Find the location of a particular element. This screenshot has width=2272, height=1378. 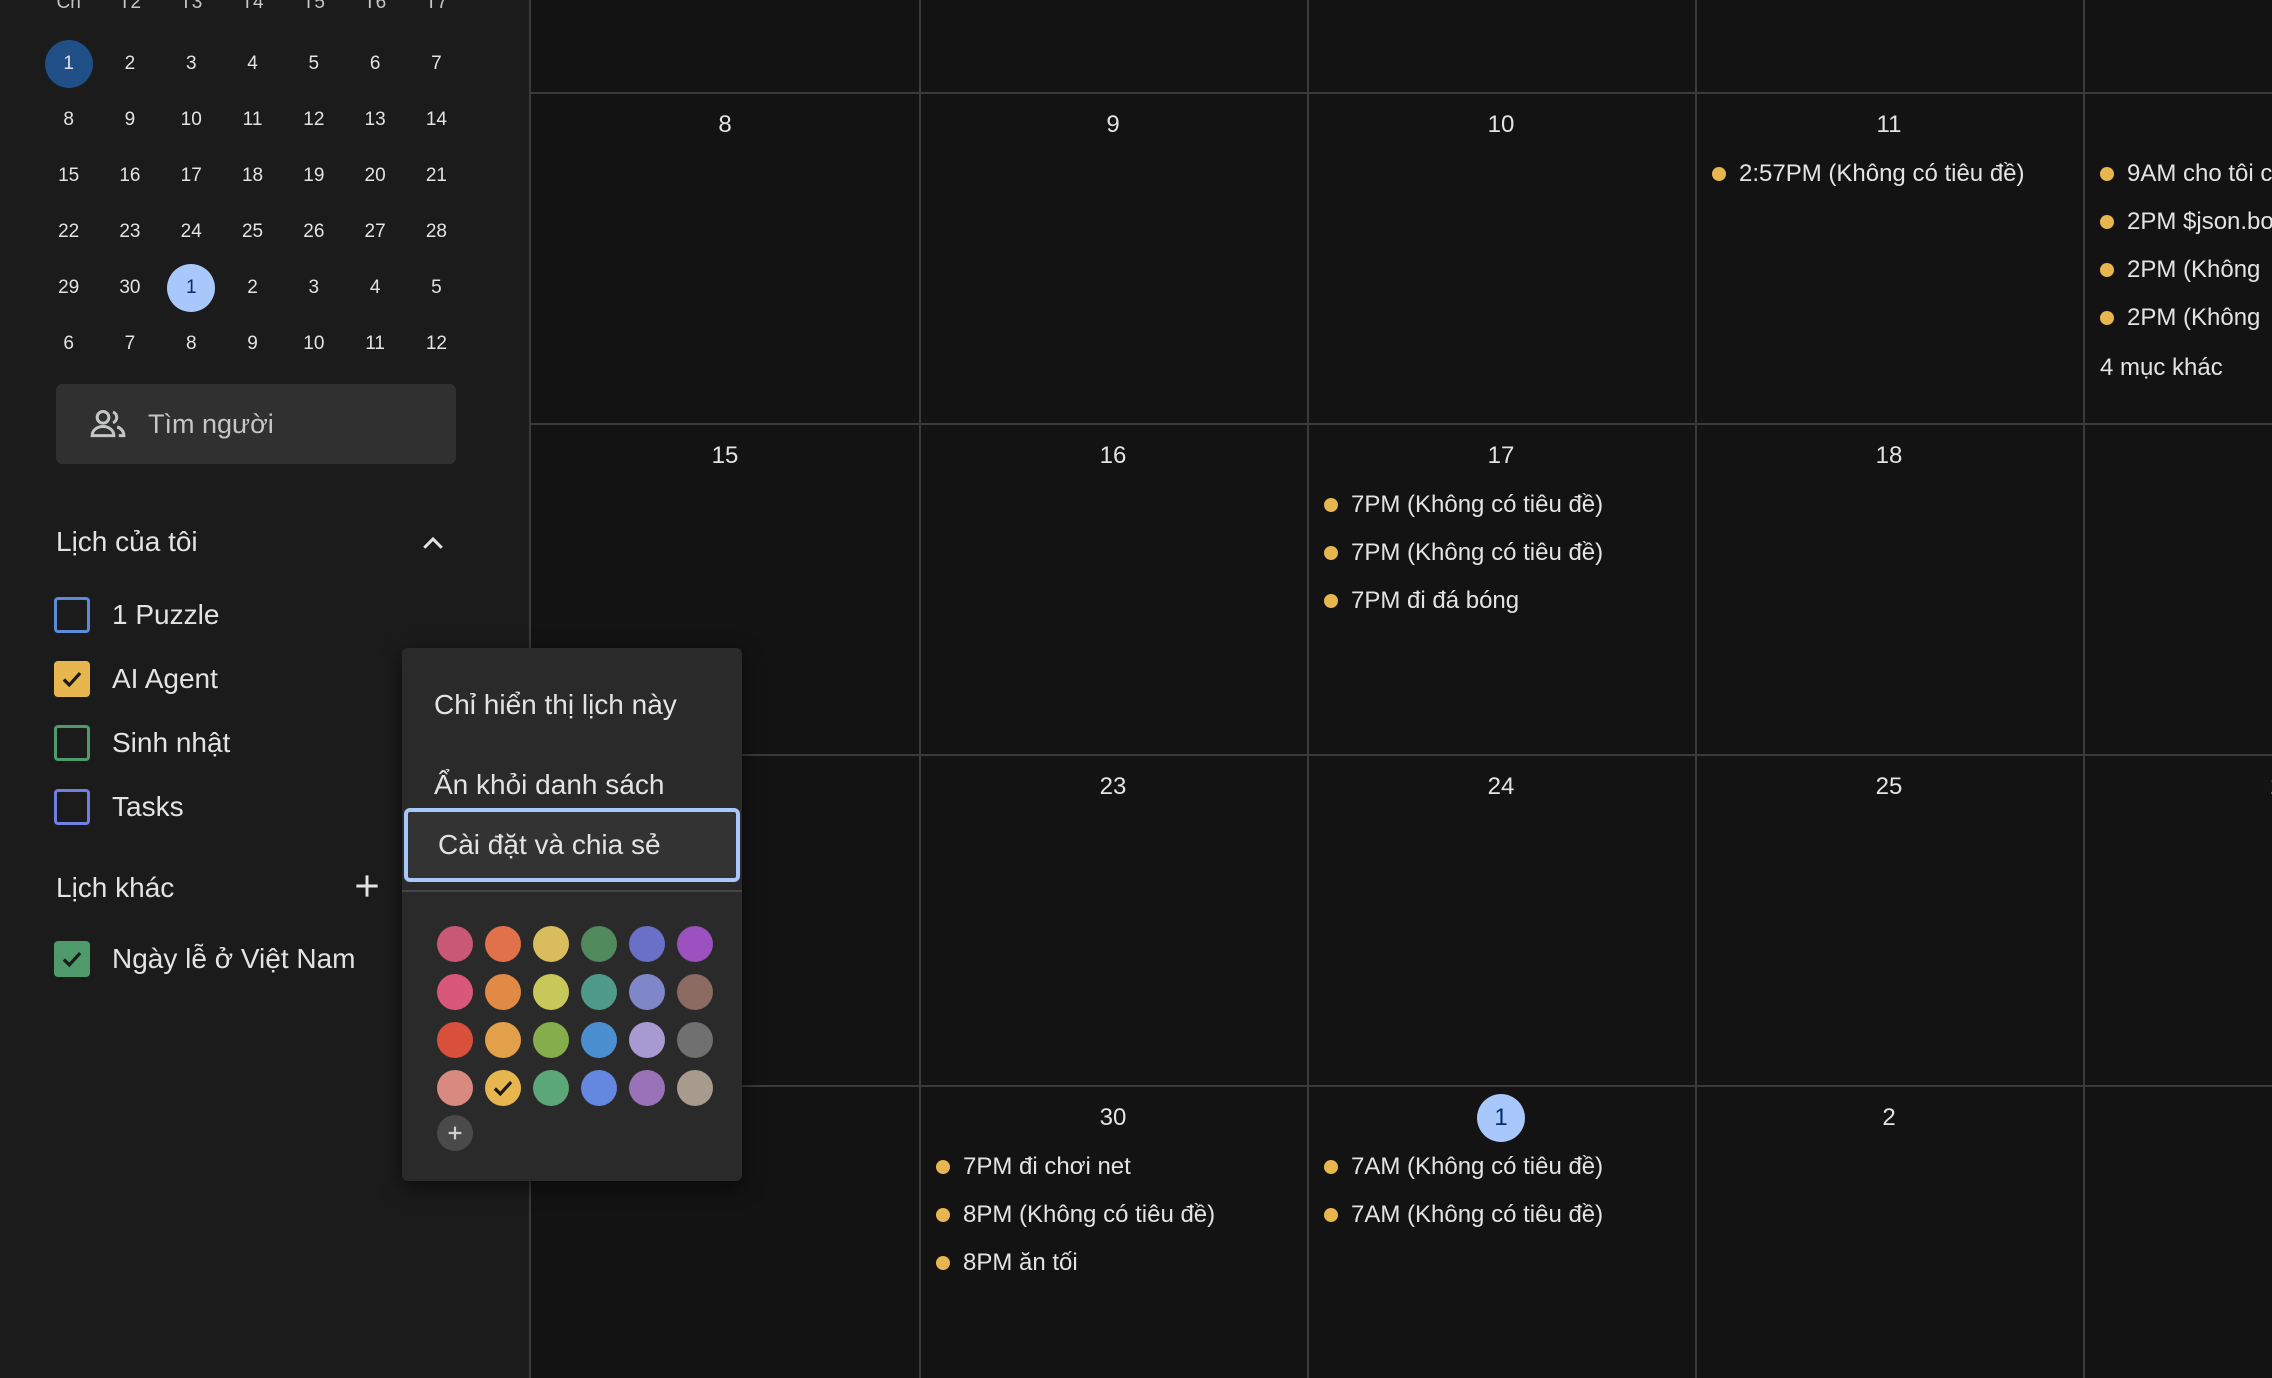

day-number: 18 is located at coordinates (1889, 456).